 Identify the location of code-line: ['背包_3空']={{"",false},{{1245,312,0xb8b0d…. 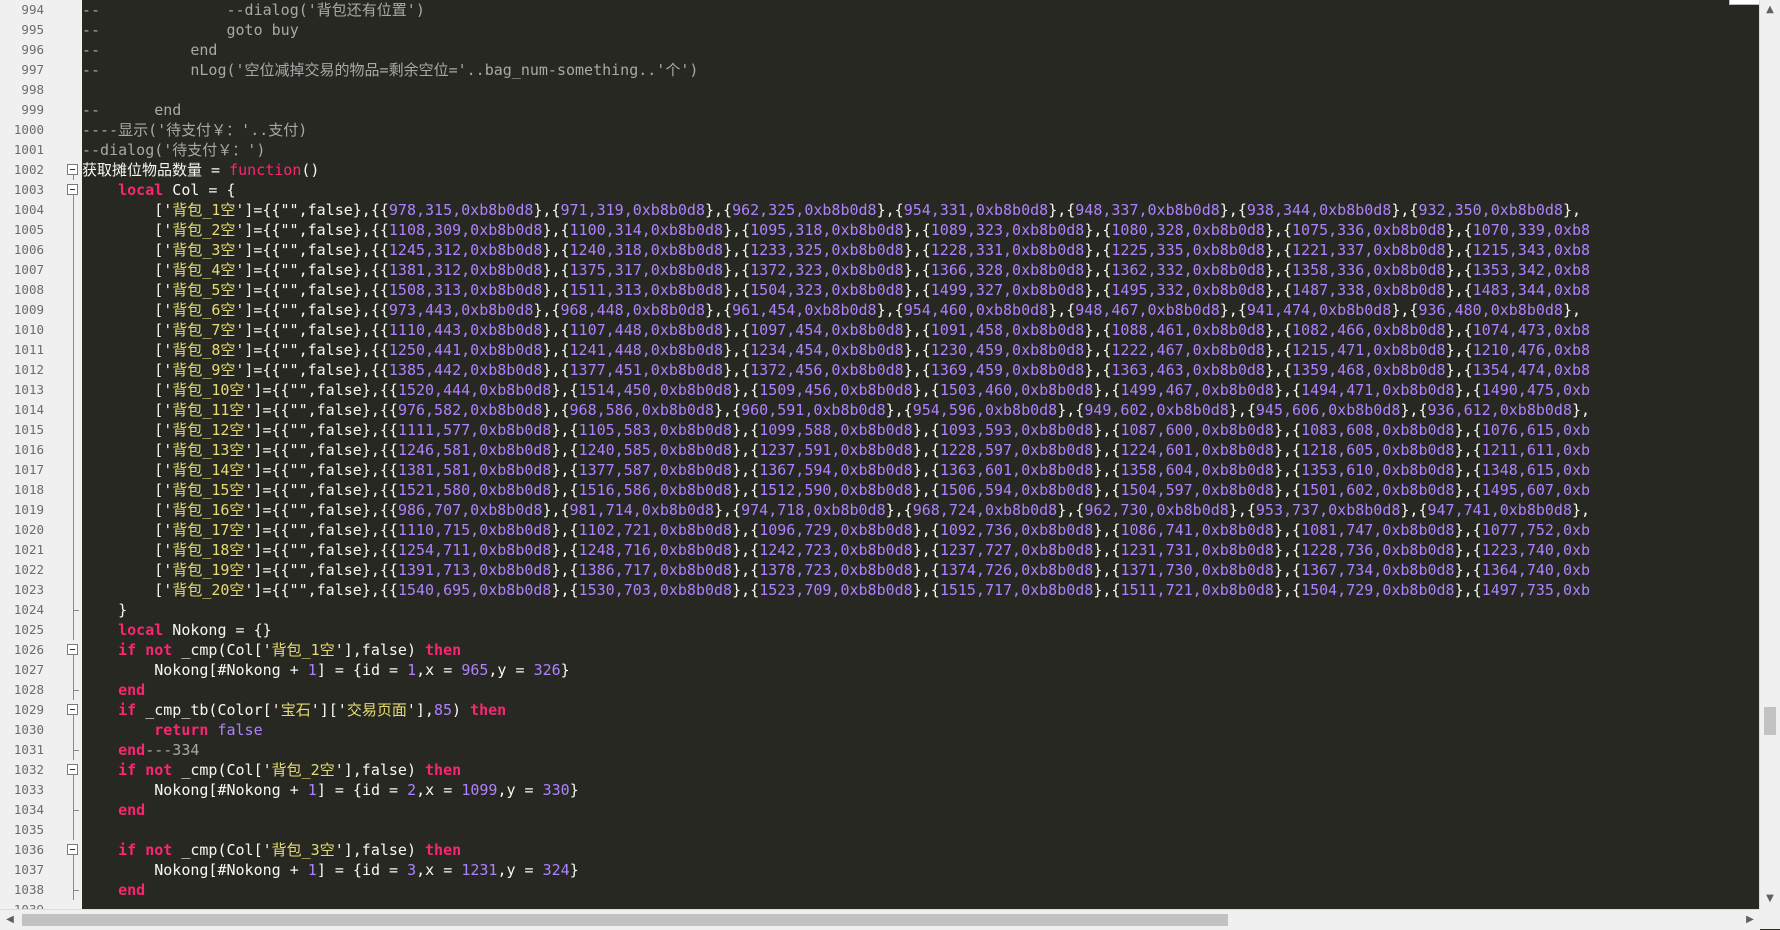
(836, 250).